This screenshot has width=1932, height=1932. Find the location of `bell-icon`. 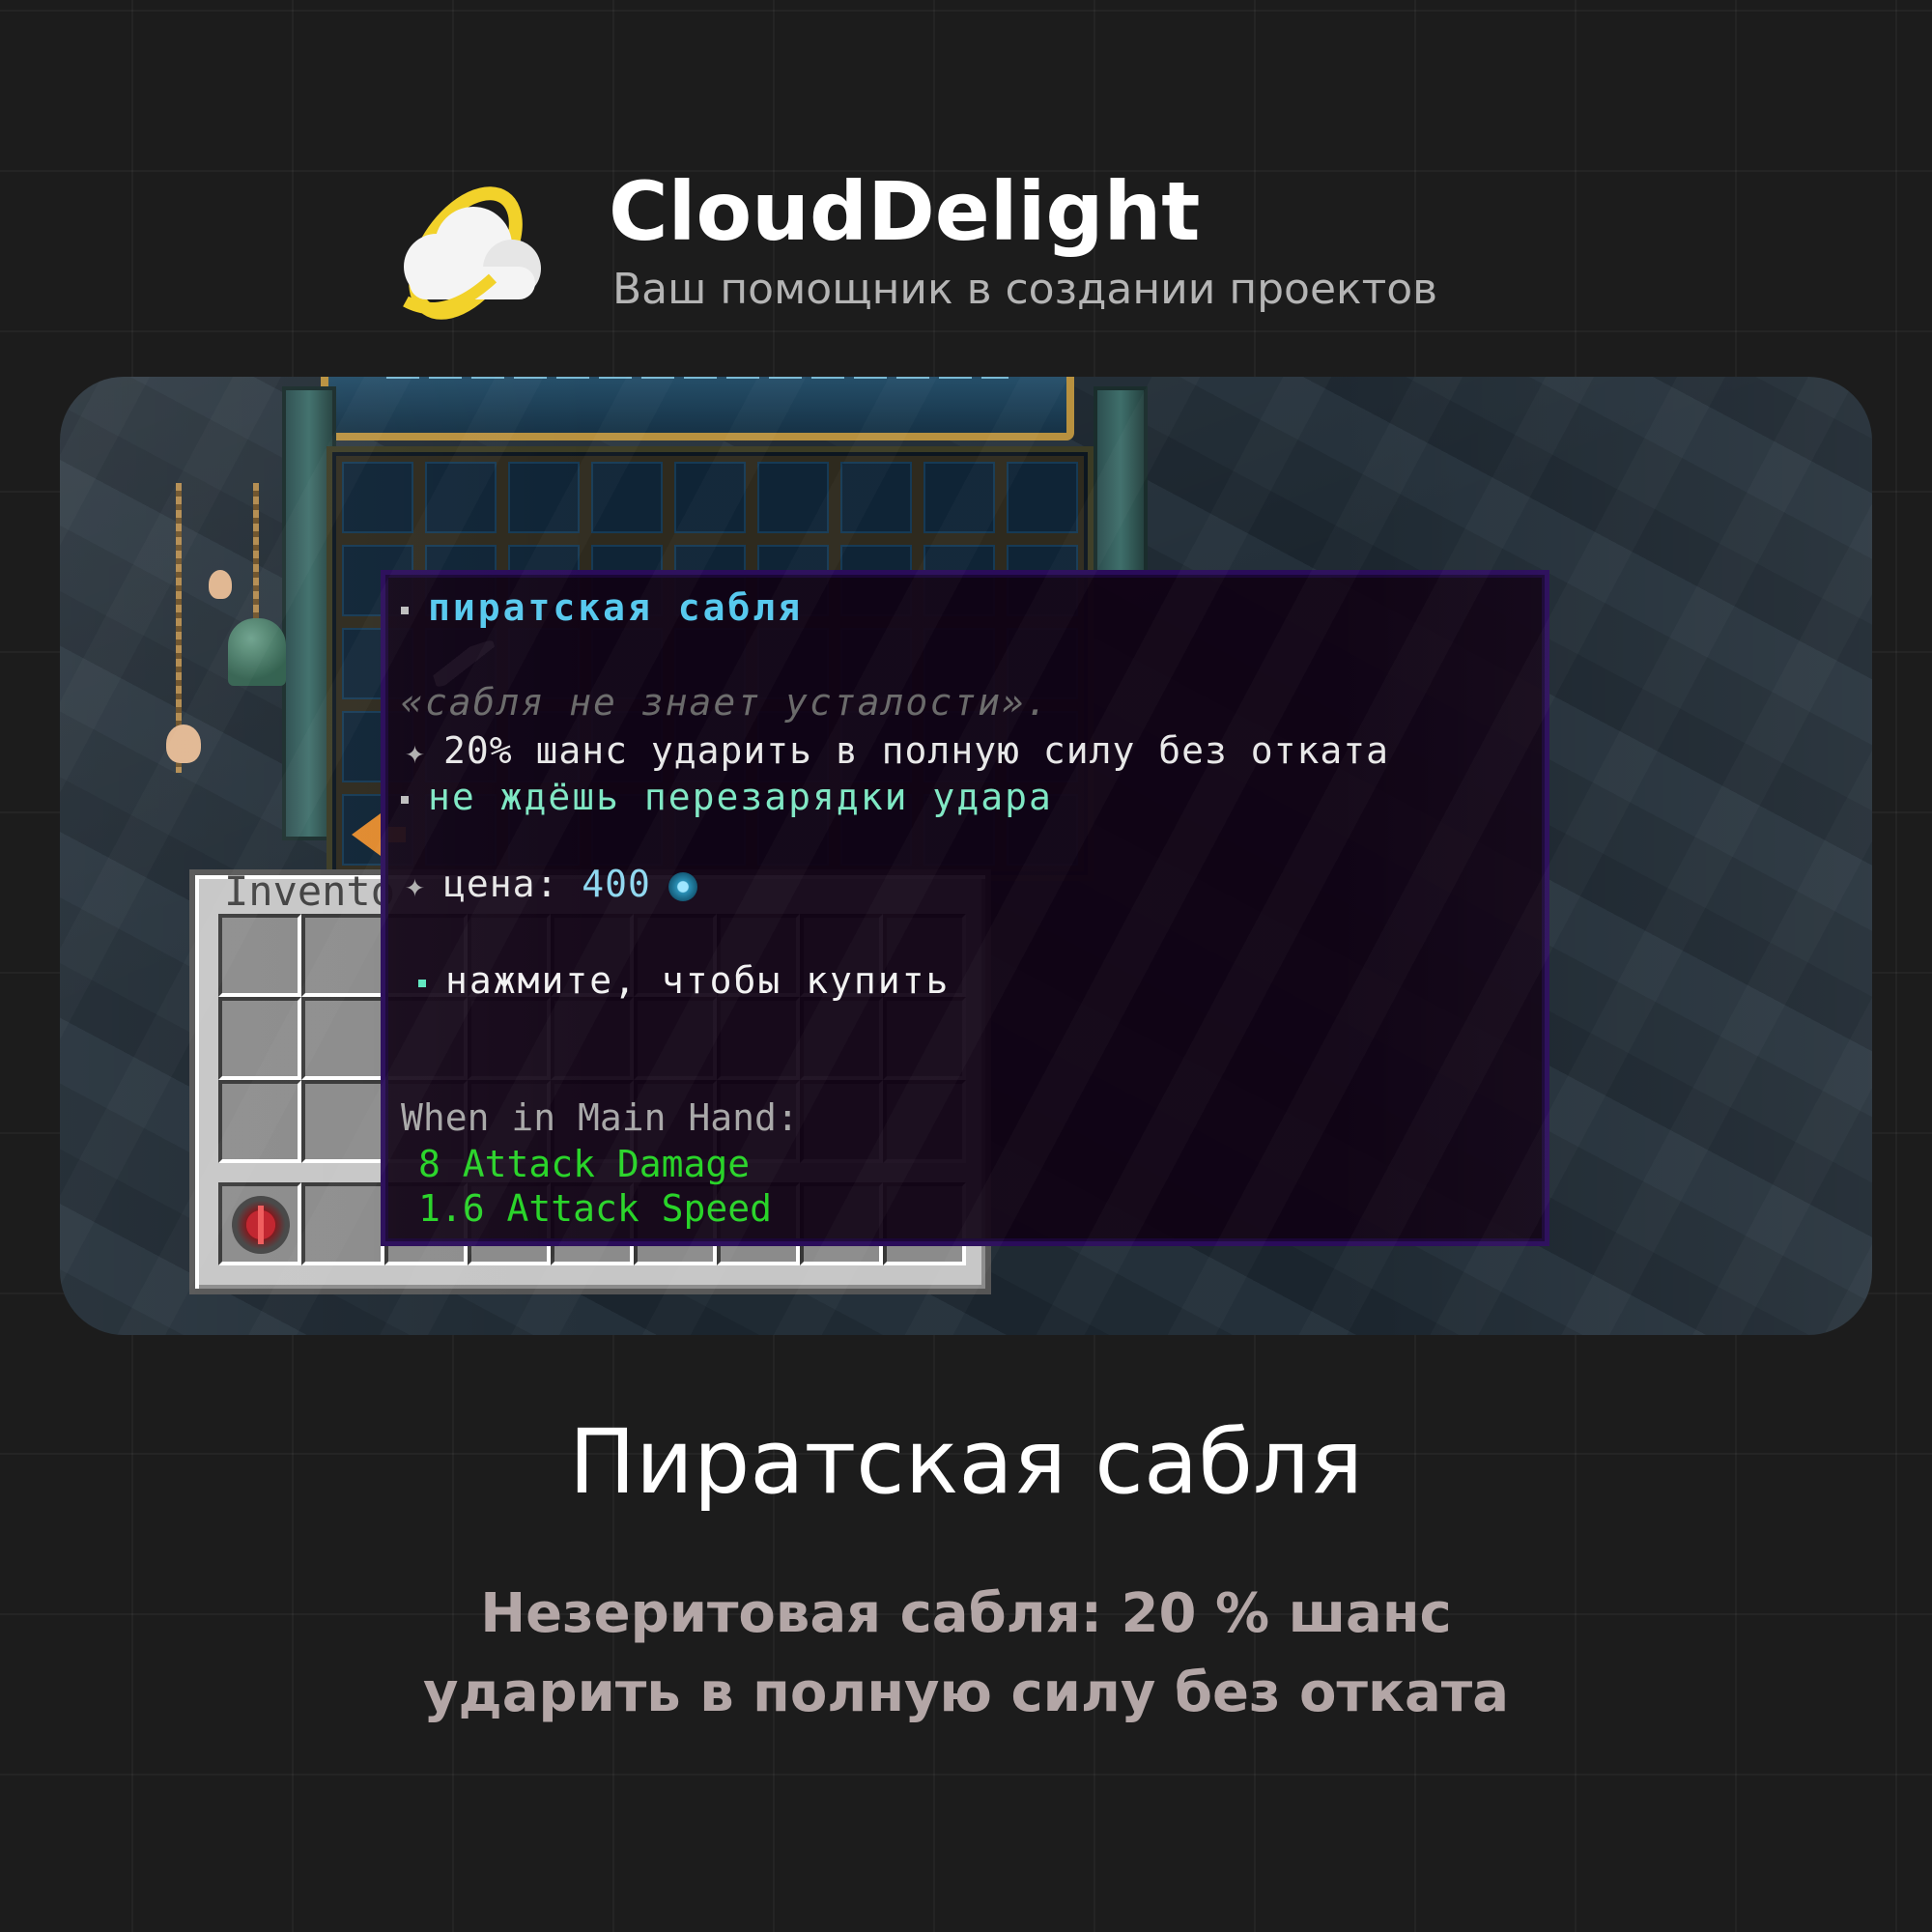

bell-icon is located at coordinates (257, 652).